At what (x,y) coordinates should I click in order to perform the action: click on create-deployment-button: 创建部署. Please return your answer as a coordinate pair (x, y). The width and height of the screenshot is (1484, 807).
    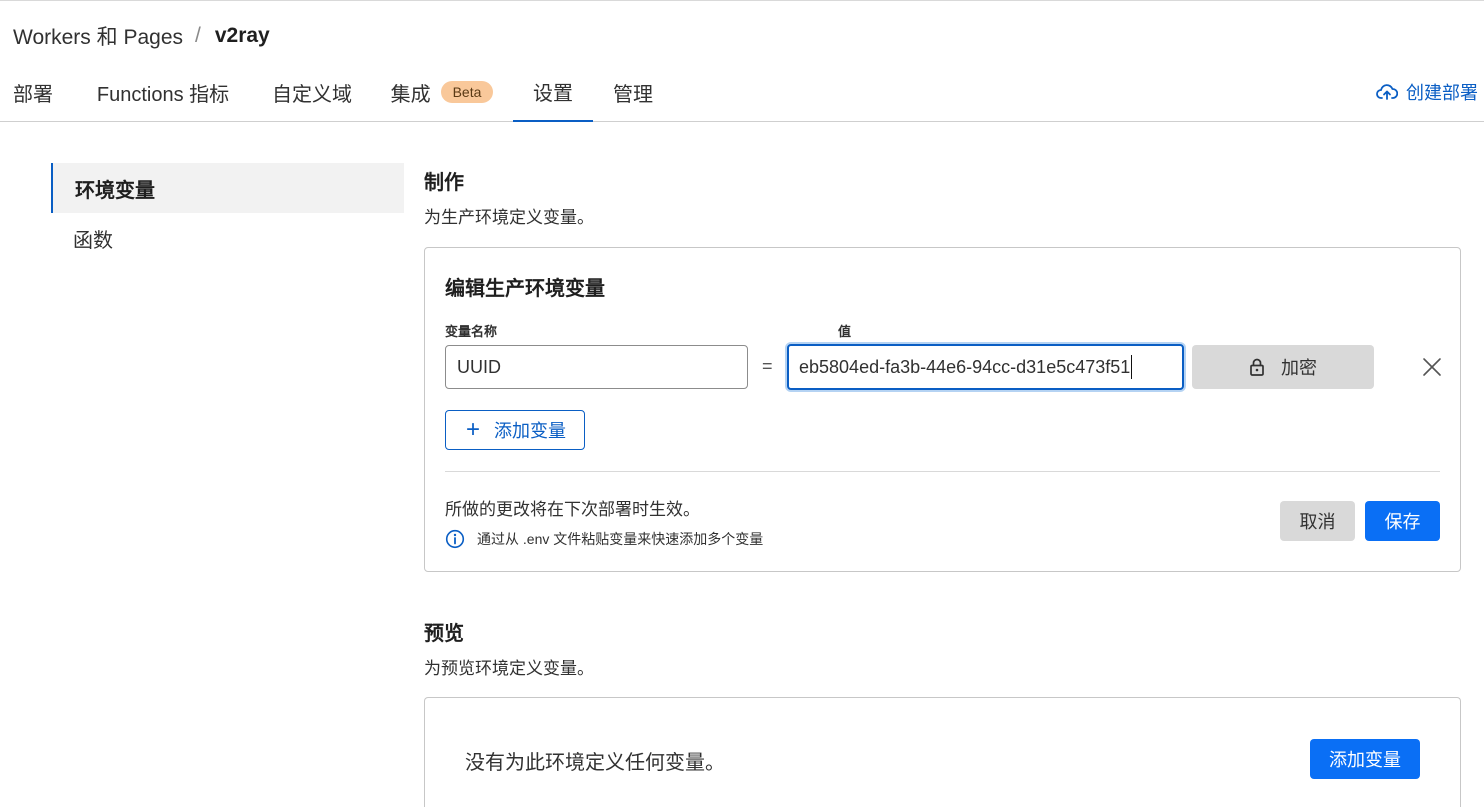
    Looking at the image, I should click on (1427, 92).